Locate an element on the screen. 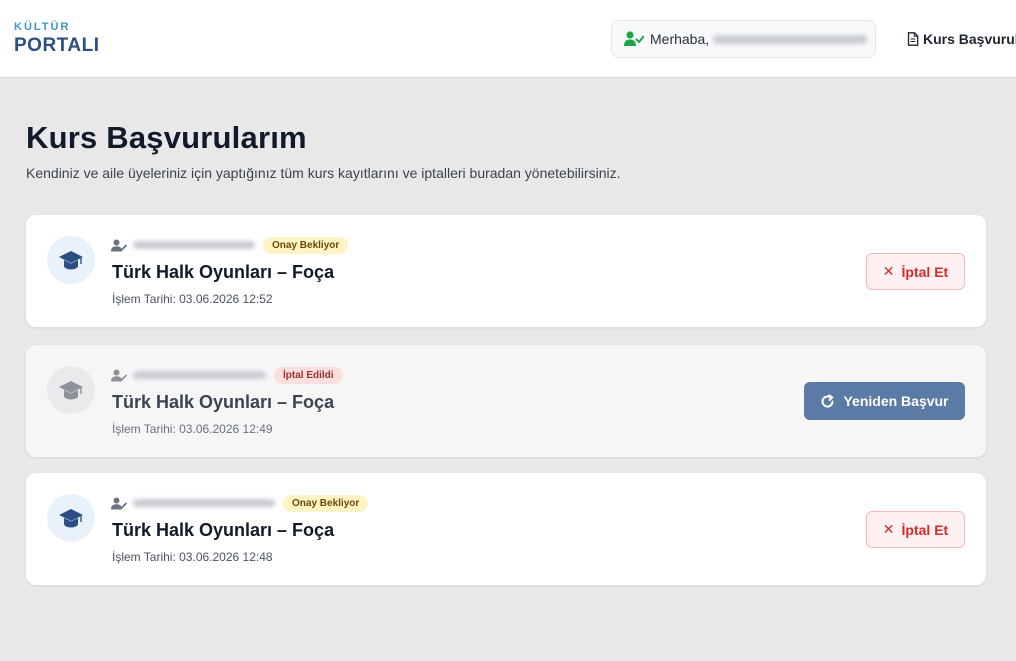  logo-top-text: KÜLTÜR is located at coordinates (42, 27).